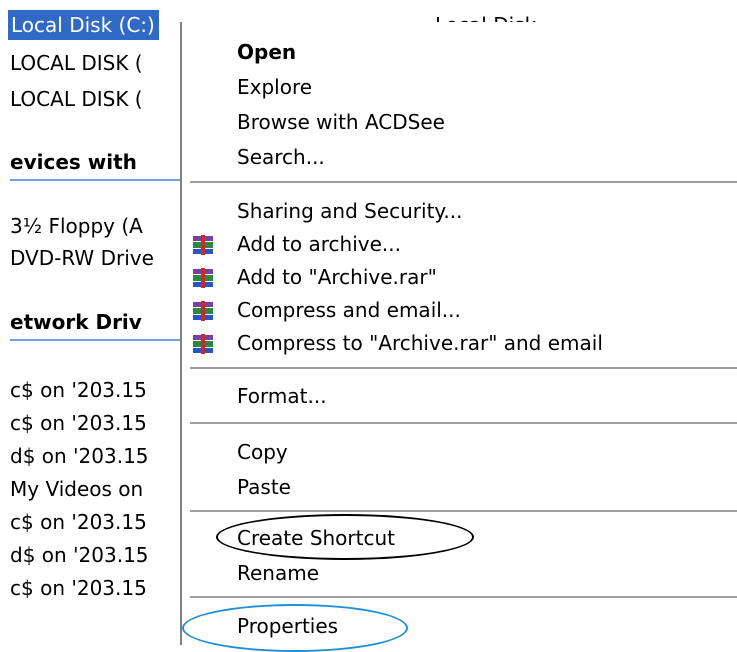 Image resolution: width=737 pixels, height=652 pixels. I want to click on group-header-network: etwork Driv, so click(76, 322).